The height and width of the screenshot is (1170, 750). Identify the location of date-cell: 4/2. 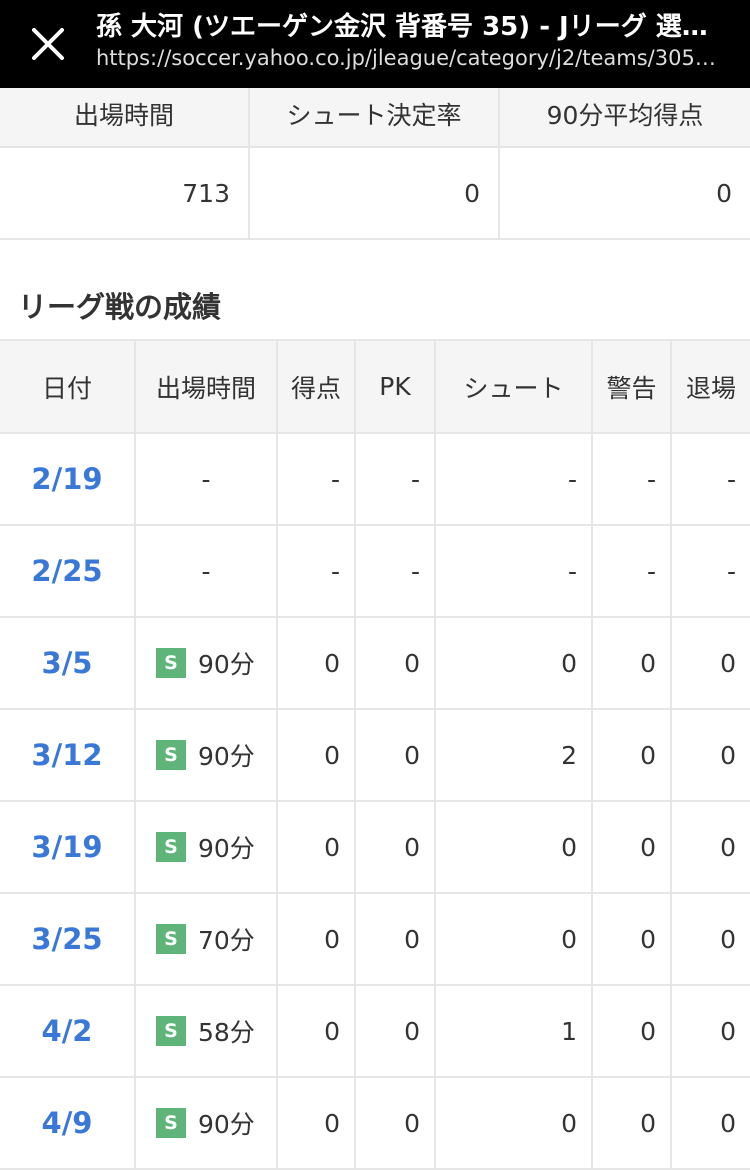
(68, 1031).